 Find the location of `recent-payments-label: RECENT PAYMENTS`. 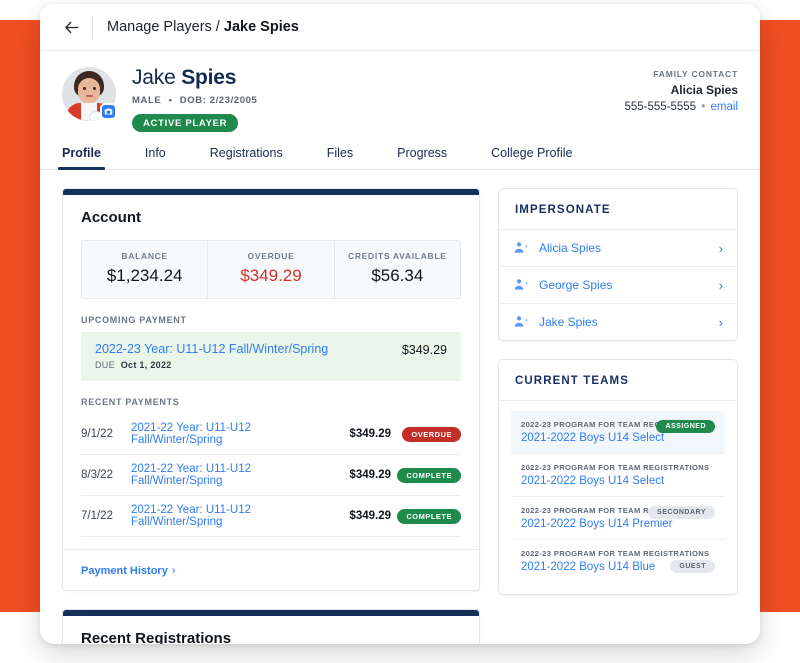

recent-payments-label: RECENT PAYMENTS is located at coordinates (130, 402).